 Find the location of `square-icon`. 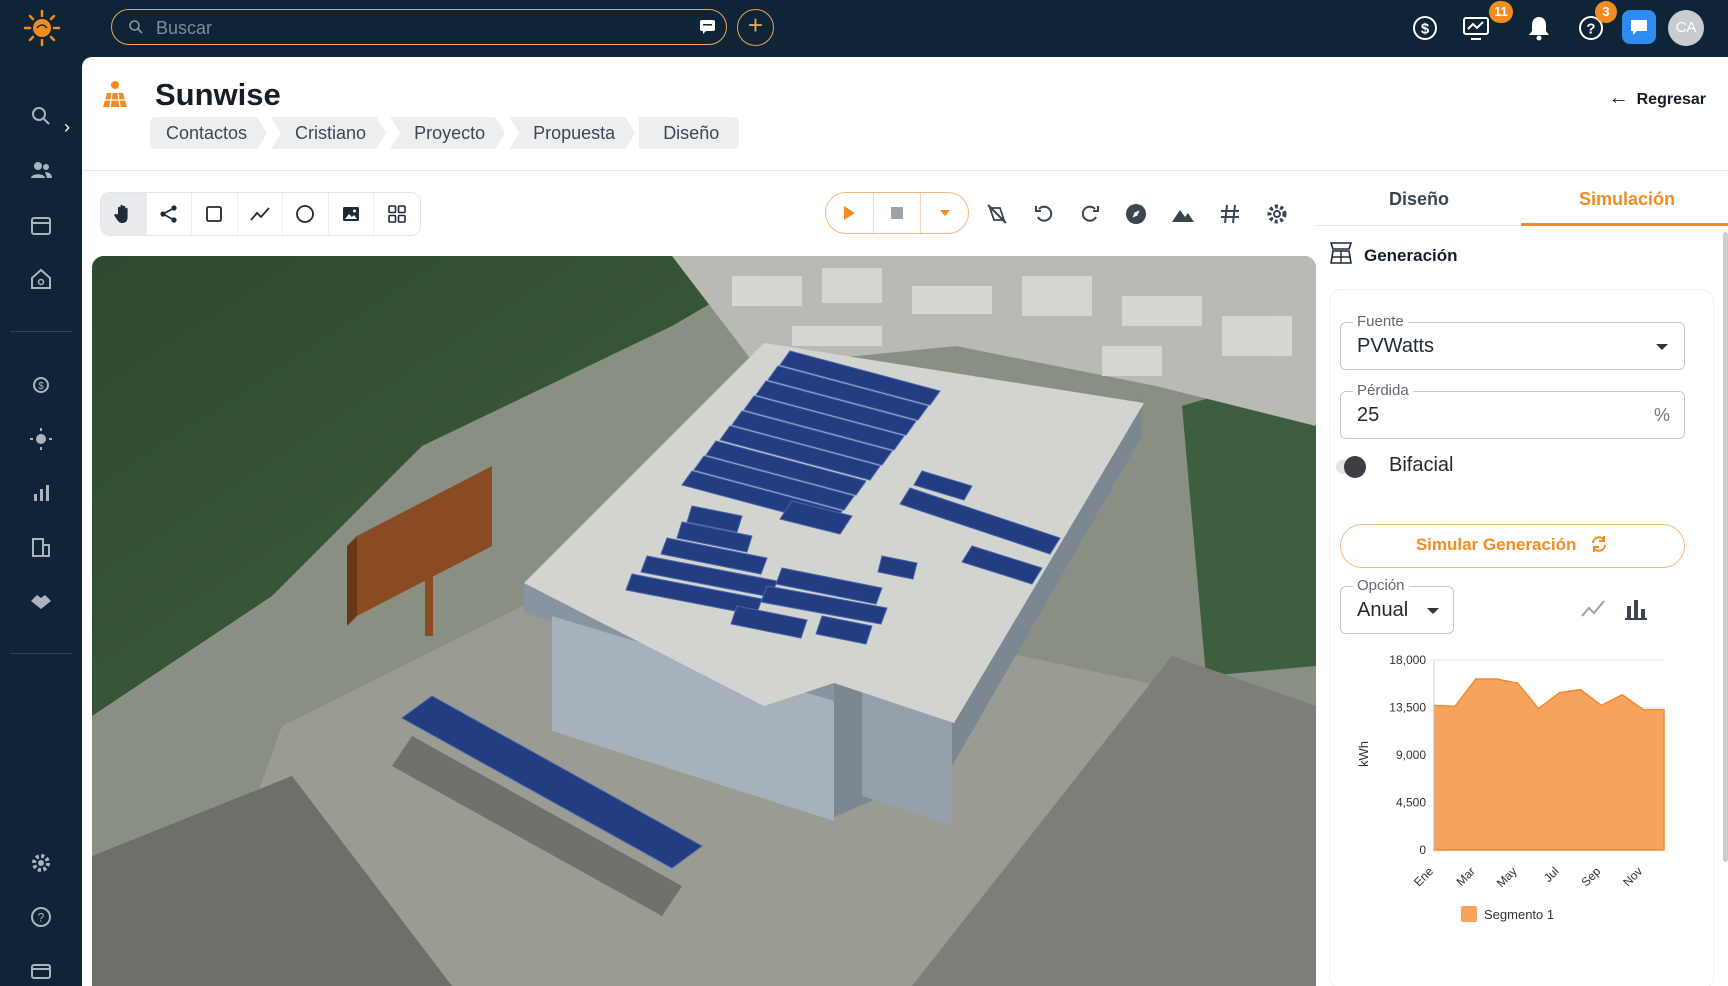

square-icon is located at coordinates (214, 214).